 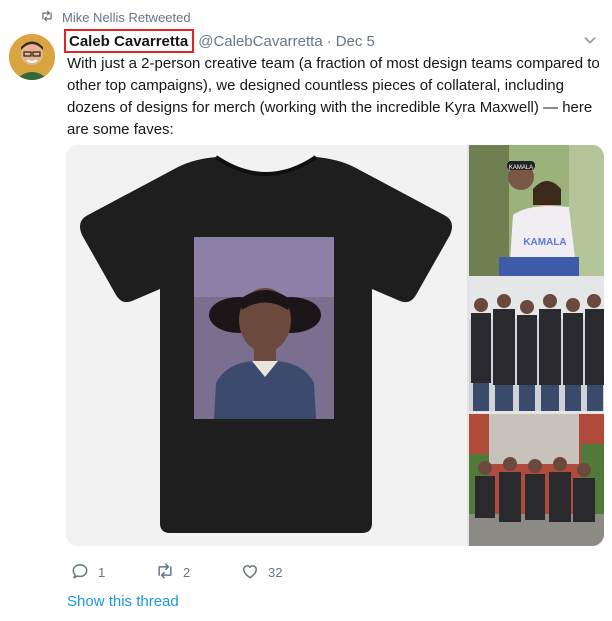 What do you see at coordinates (250, 572) in the screenshot?
I see `heart-icon` at bounding box center [250, 572].